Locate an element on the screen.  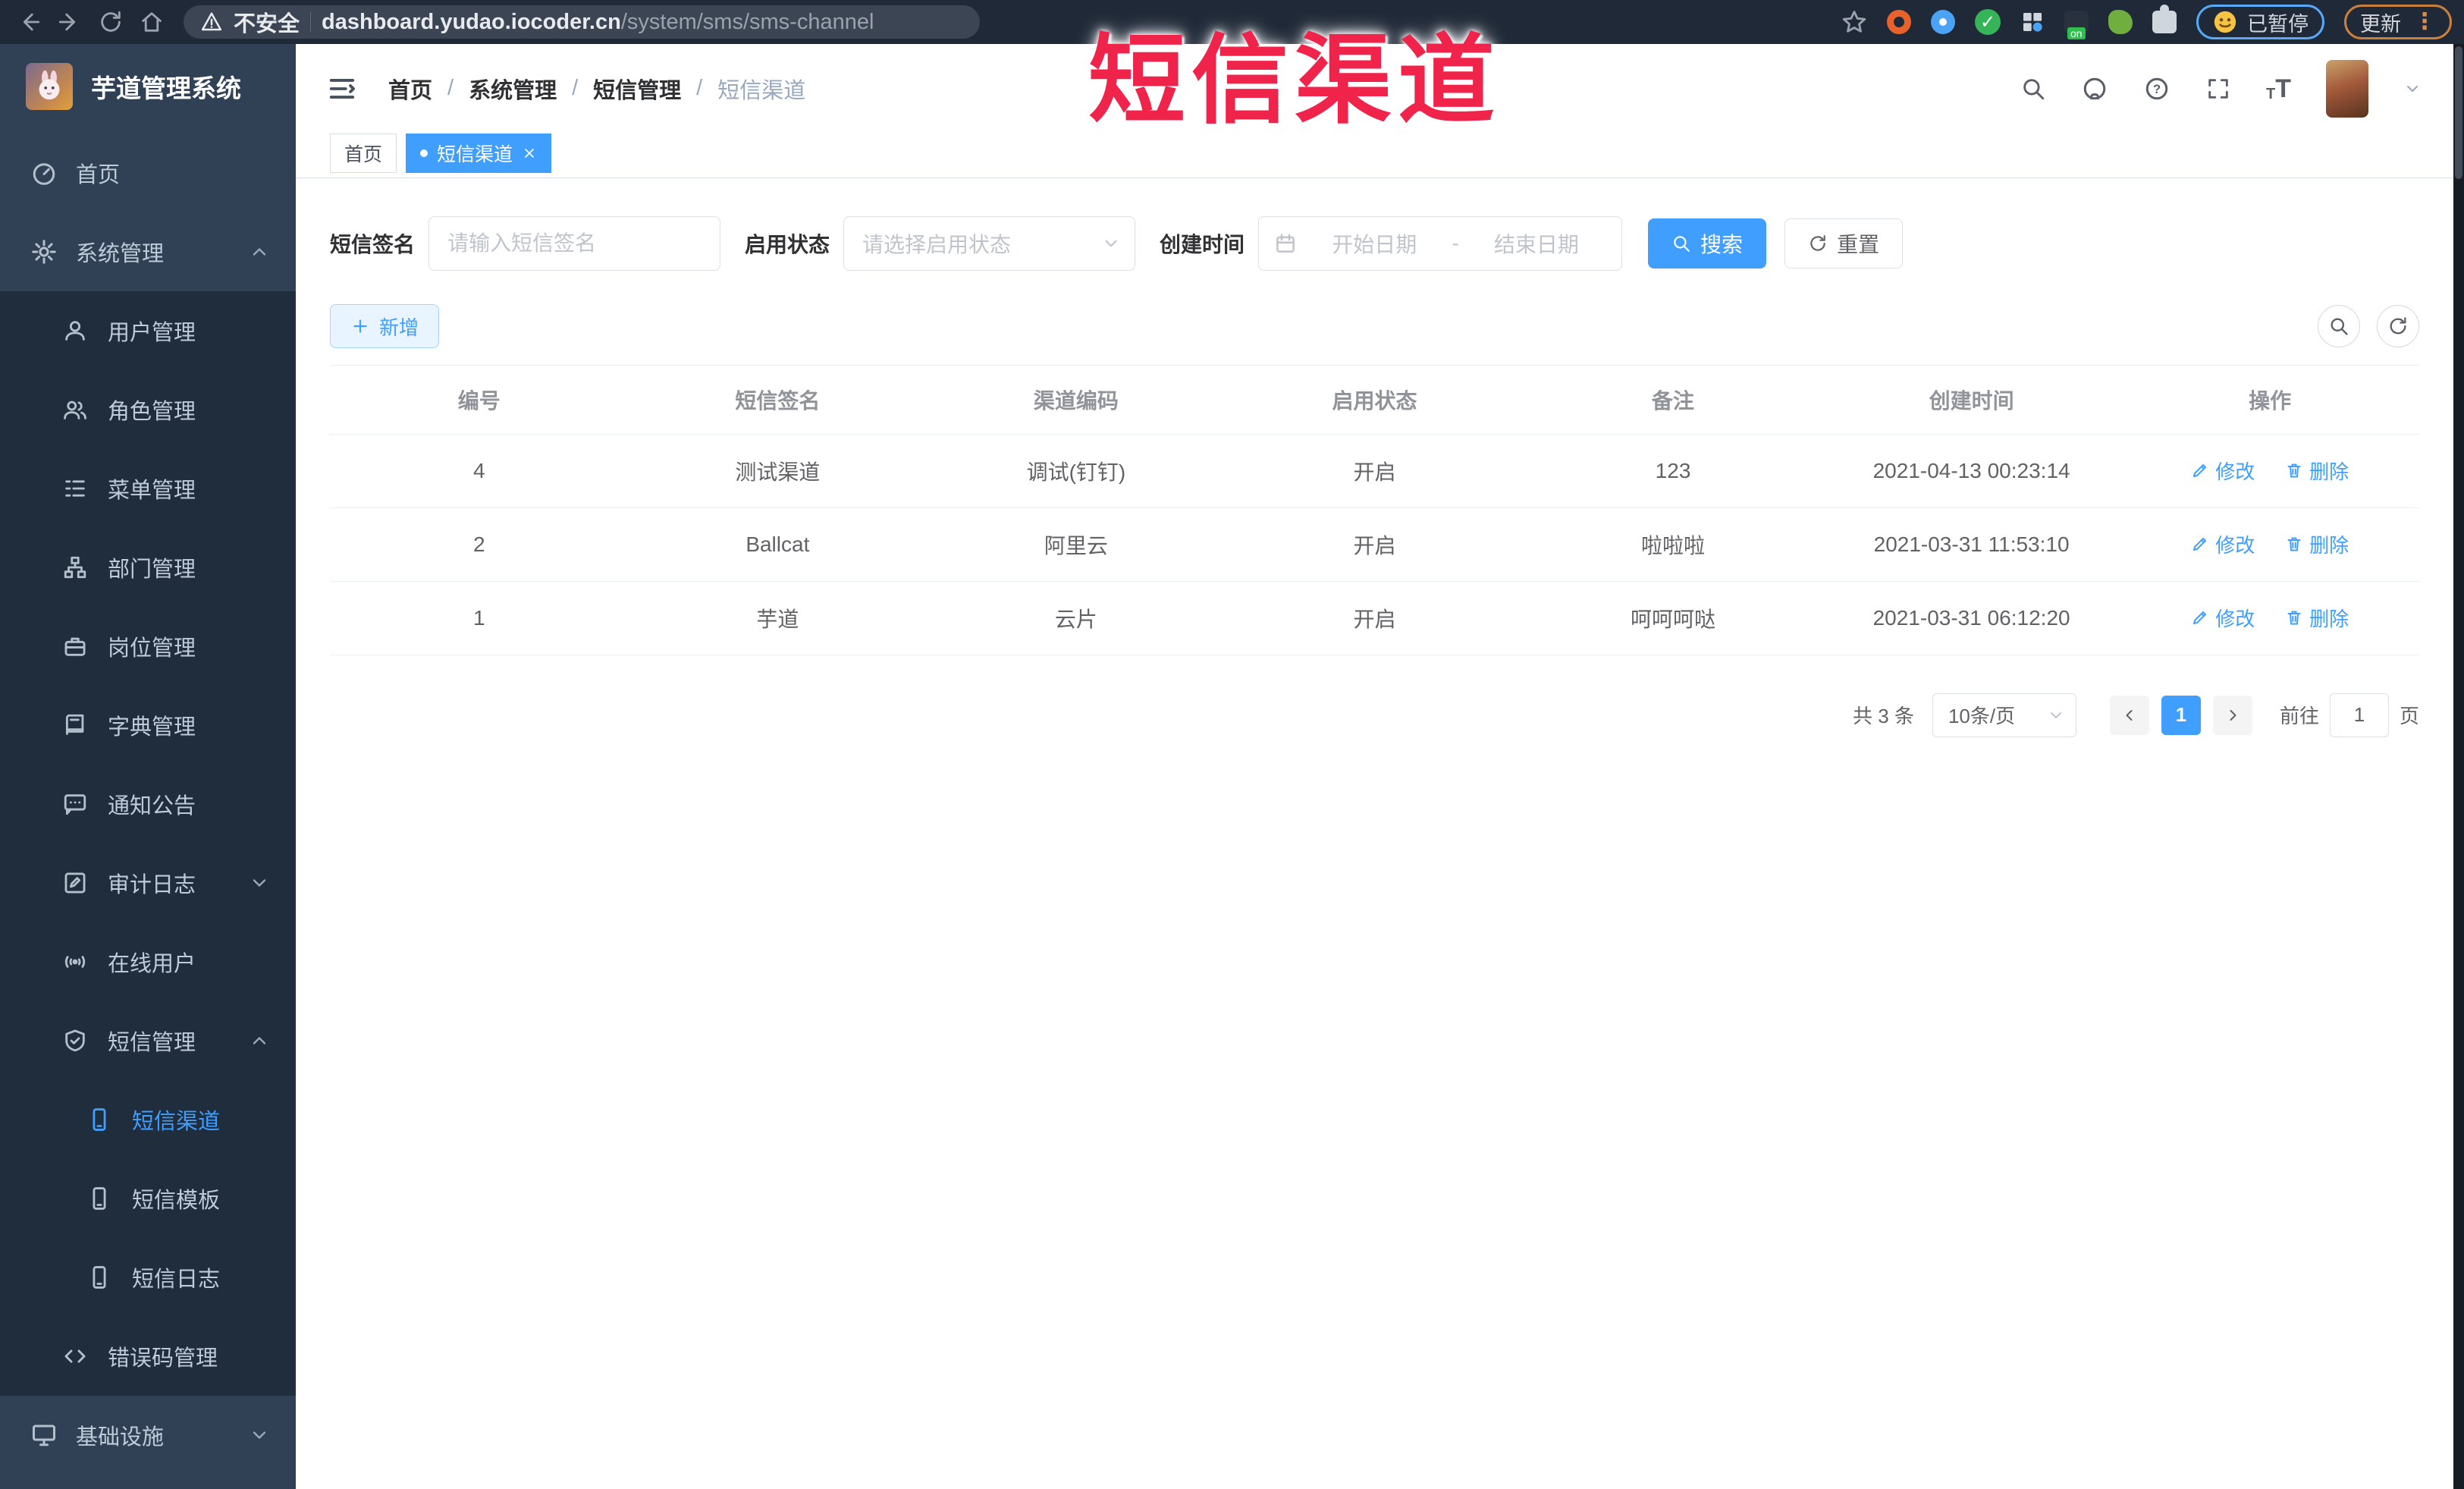
sidebar-item-sms-template: 短信模板 is located at coordinates (148, 1198).